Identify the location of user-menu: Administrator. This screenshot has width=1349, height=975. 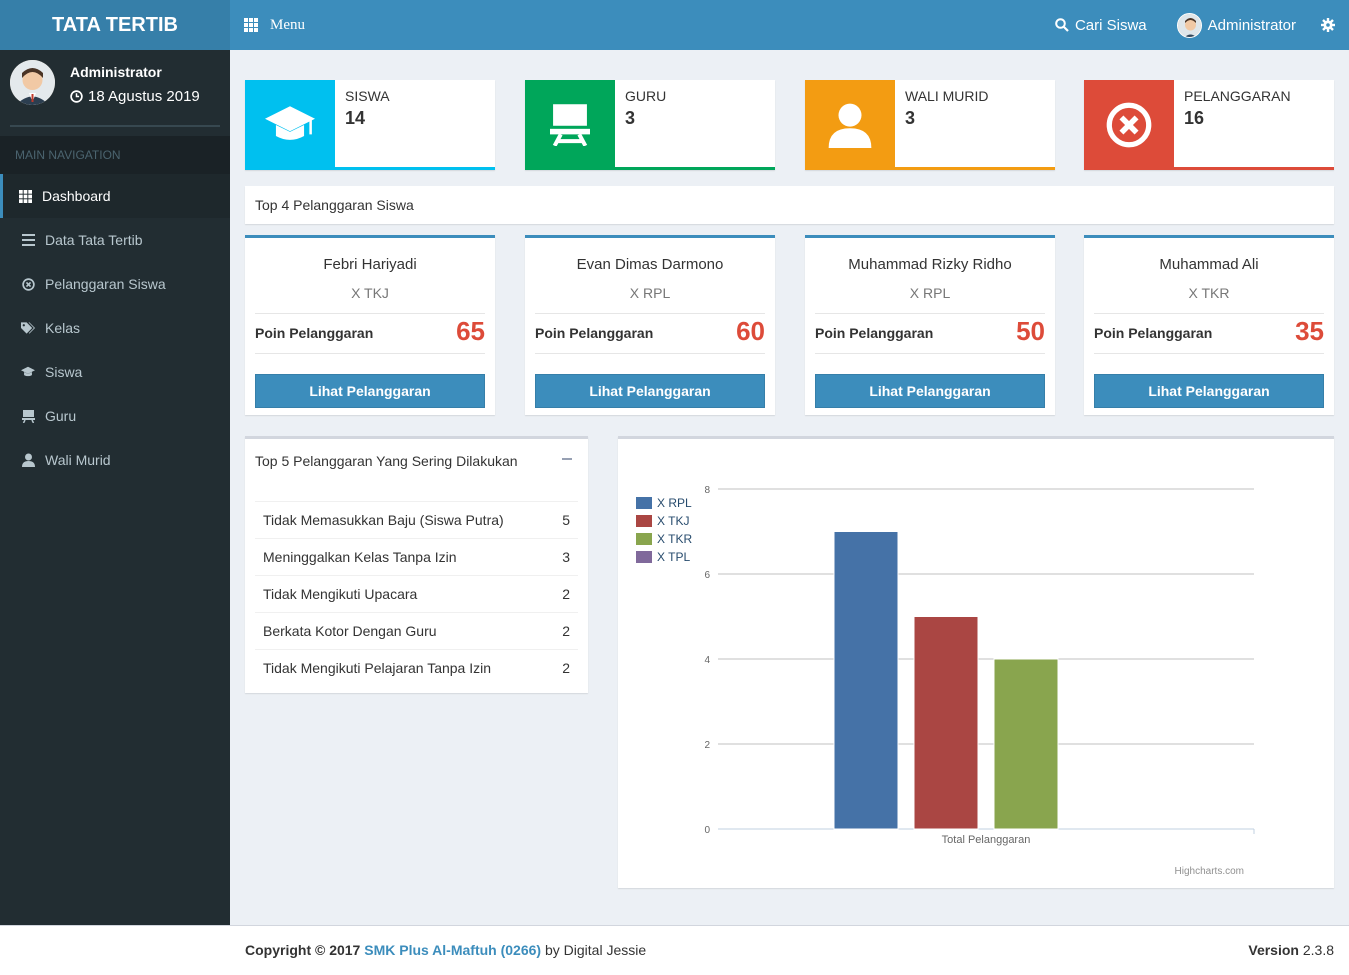
(1236, 25).